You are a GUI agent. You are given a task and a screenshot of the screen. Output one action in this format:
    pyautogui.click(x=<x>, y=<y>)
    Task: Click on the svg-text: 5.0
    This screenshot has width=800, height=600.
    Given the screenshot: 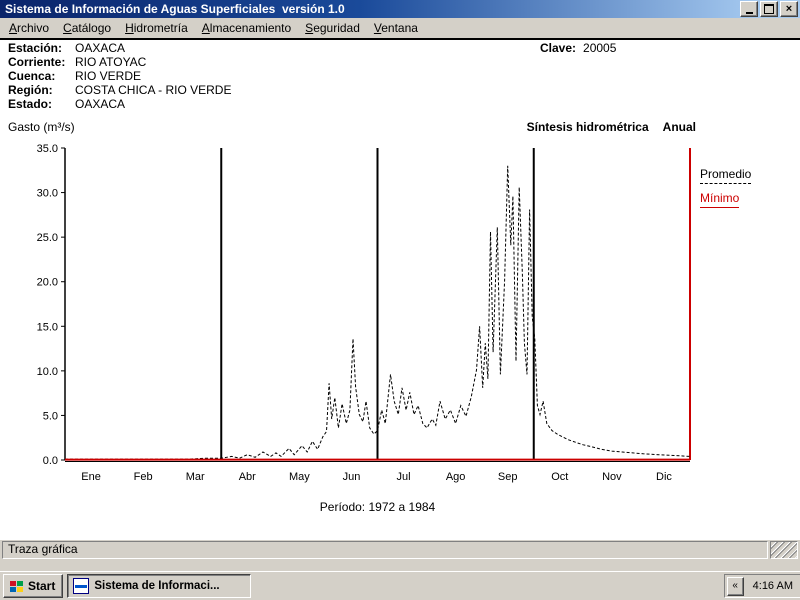 What is the action you would take?
    pyautogui.click(x=50, y=416)
    